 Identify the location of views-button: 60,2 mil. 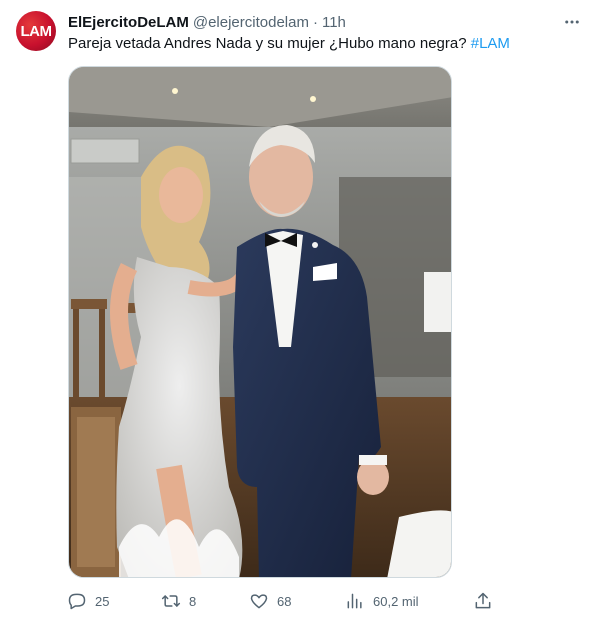
(378, 601).